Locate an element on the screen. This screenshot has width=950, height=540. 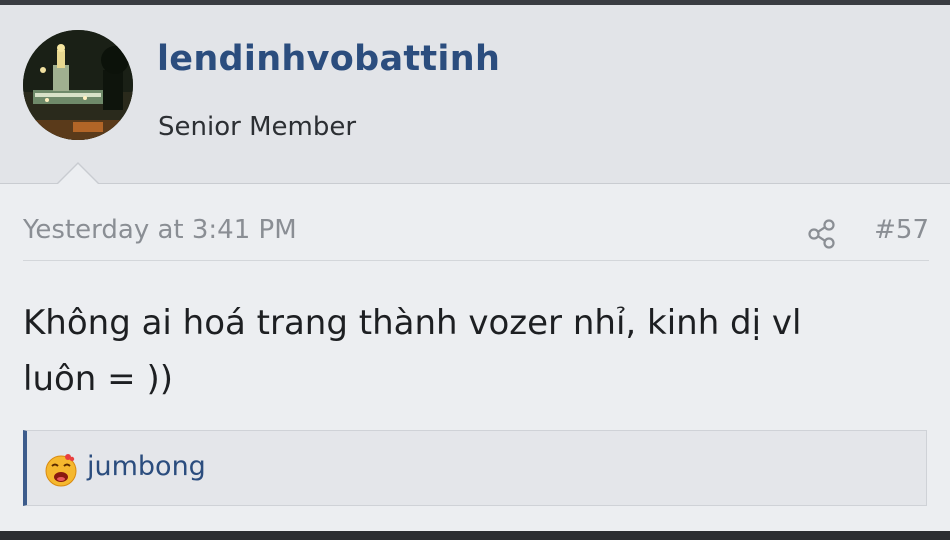
user-title: Senior Member is located at coordinates (257, 127).